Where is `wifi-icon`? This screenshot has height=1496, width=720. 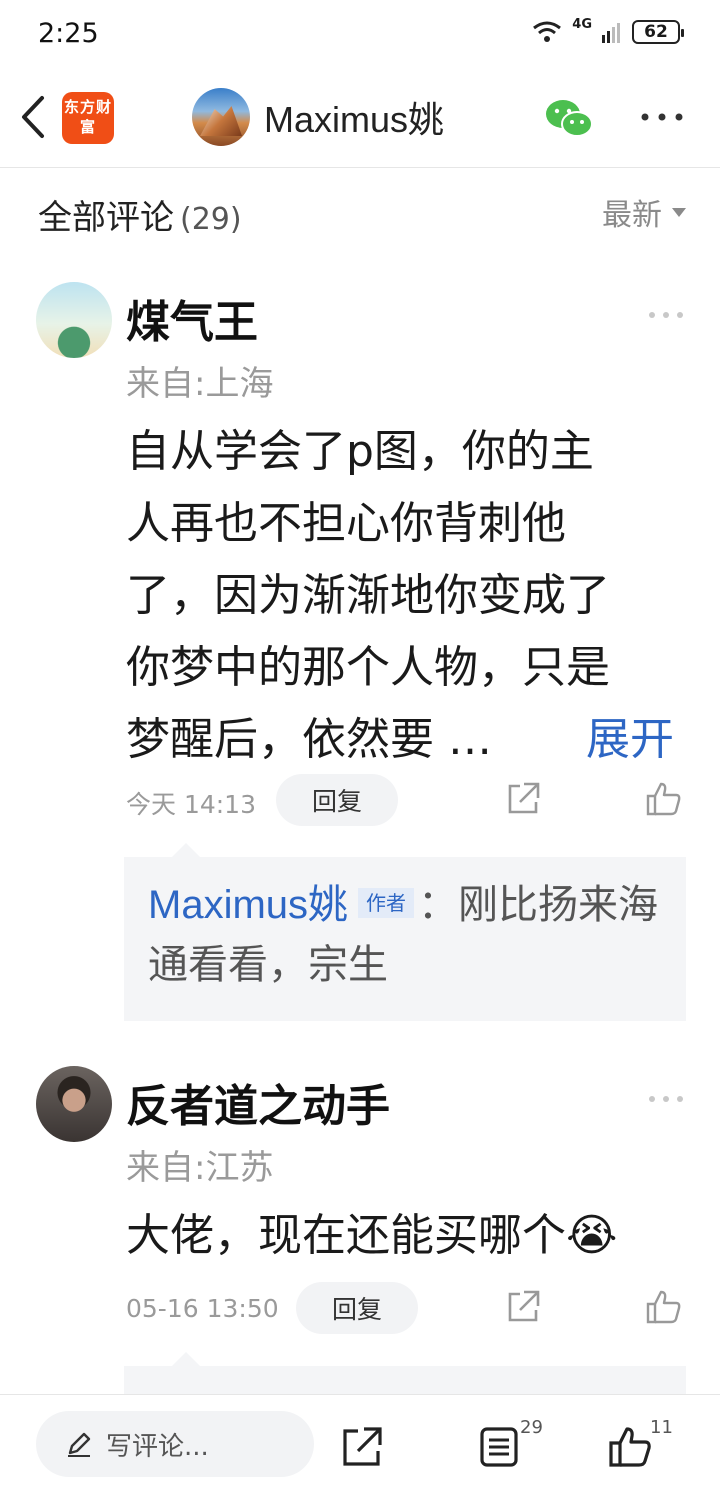 wifi-icon is located at coordinates (547, 31).